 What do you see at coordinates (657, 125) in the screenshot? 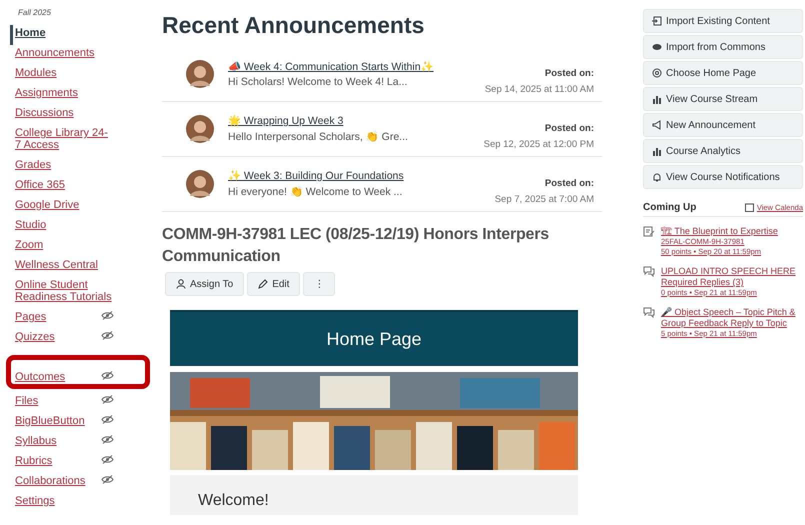
I see `megaphone-icon` at bounding box center [657, 125].